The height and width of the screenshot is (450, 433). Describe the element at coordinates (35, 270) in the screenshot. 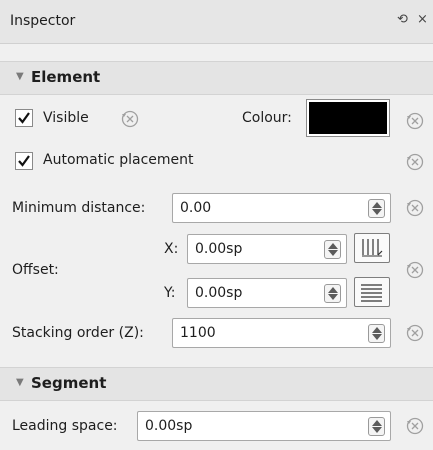

I see `offset-label: Offset:` at that location.